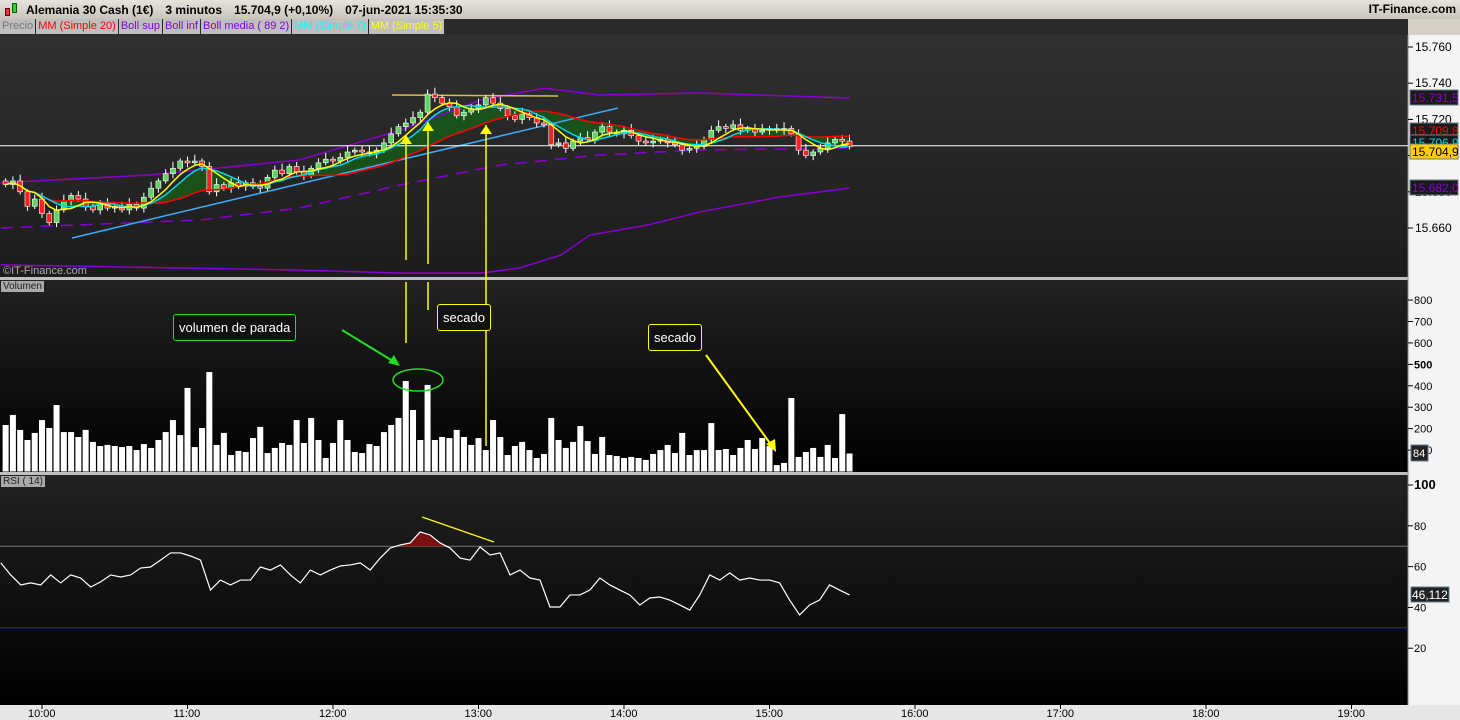  What do you see at coordinates (1423, 387) in the screenshot?
I see `volume-tick-label: 400` at bounding box center [1423, 387].